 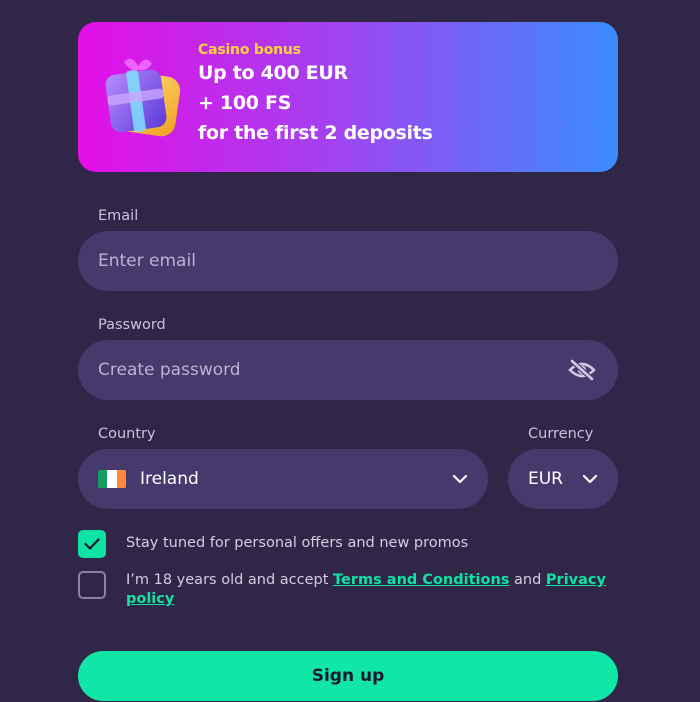 I want to click on currency-value: EUR, so click(x=545, y=479).